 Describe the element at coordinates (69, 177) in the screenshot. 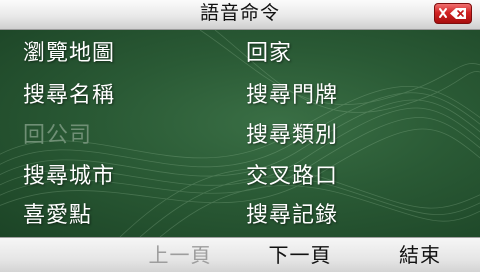

I see `menu-item-search-city: 搜尋城市` at that location.